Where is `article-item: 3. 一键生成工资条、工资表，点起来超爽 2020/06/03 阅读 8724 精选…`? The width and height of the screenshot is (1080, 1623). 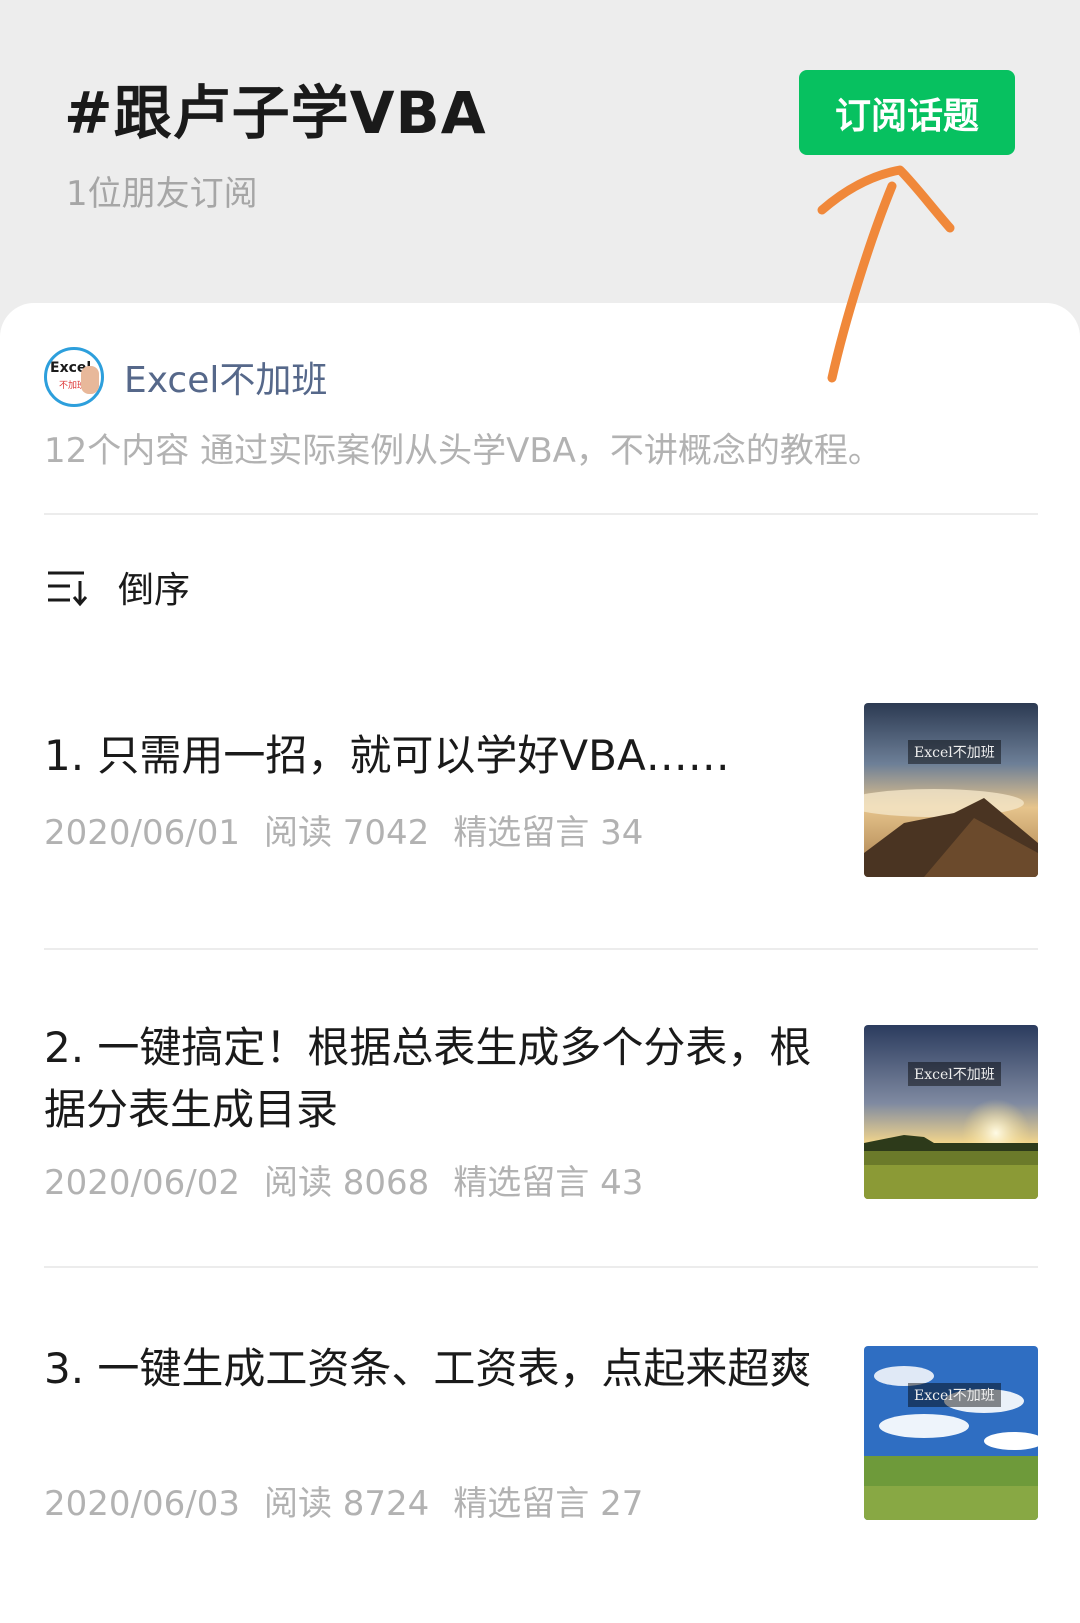 article-item: 3. 一键生成工资条、工资表，点起来超爽 2020/06/03 阅读 8724 精选… is located at coordinates (541, 1465).